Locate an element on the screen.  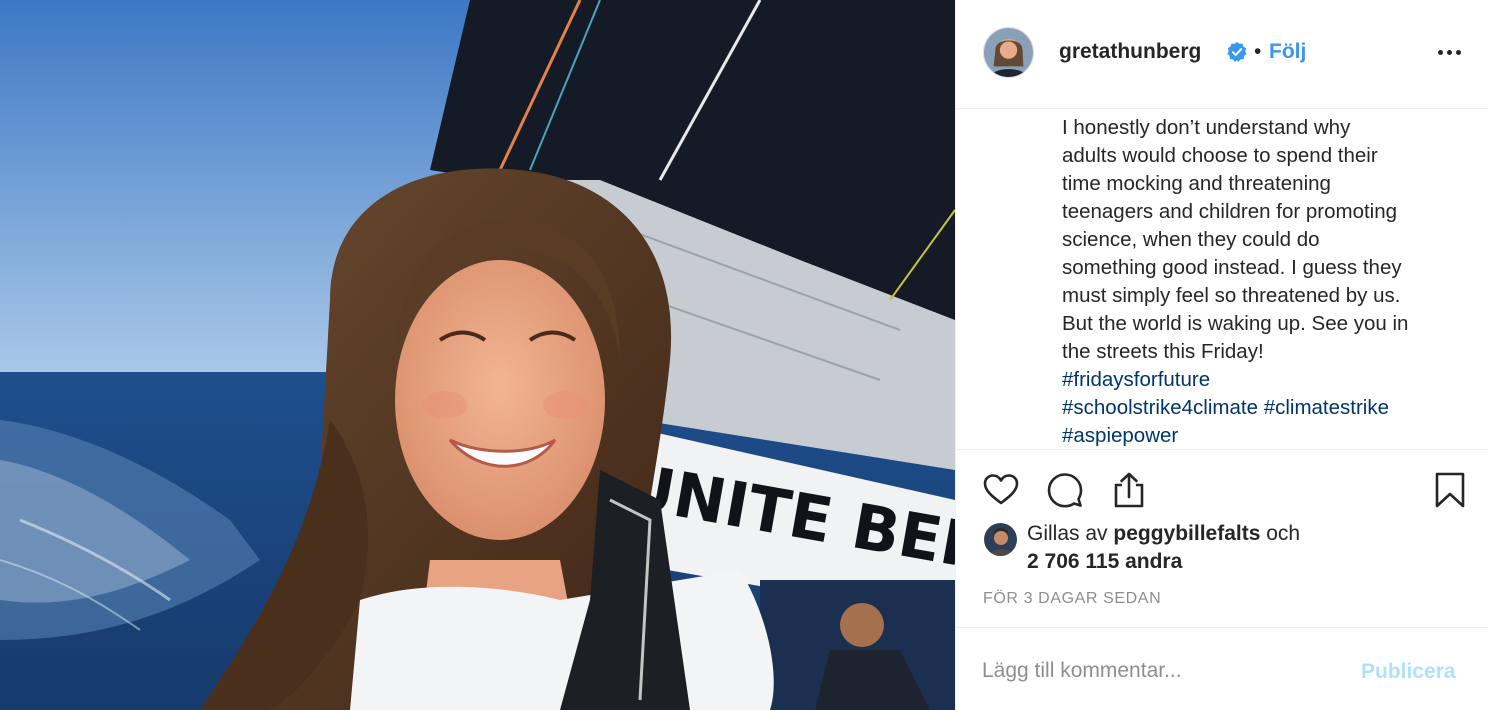
post-header: gretathunberg • Följ is located at coordinates (1222, 54).